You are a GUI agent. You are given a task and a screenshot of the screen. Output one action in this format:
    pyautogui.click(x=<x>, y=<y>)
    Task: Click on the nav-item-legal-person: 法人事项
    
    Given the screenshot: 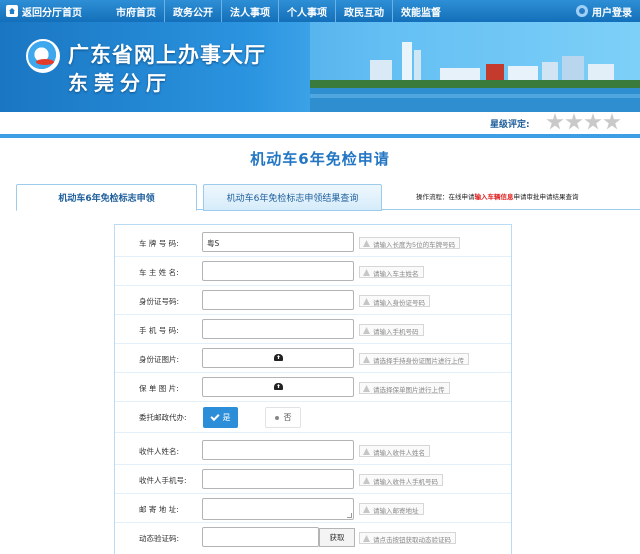 What is the action you would take?
    pyautogui.click(x=249, y=11)
    